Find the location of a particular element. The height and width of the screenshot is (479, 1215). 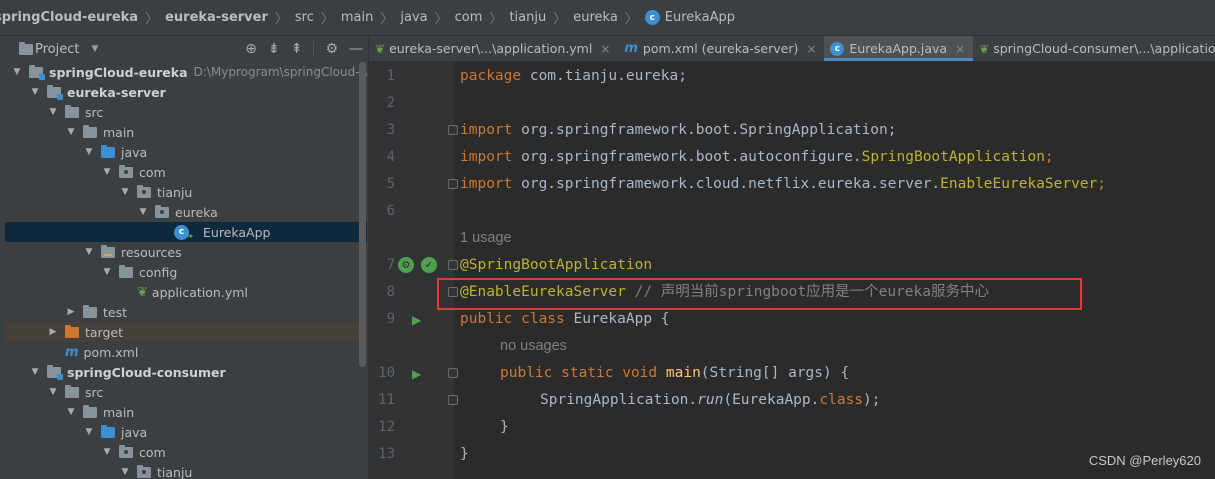

code-line: @SpringBootApplication is located at coordinates (556, 265).